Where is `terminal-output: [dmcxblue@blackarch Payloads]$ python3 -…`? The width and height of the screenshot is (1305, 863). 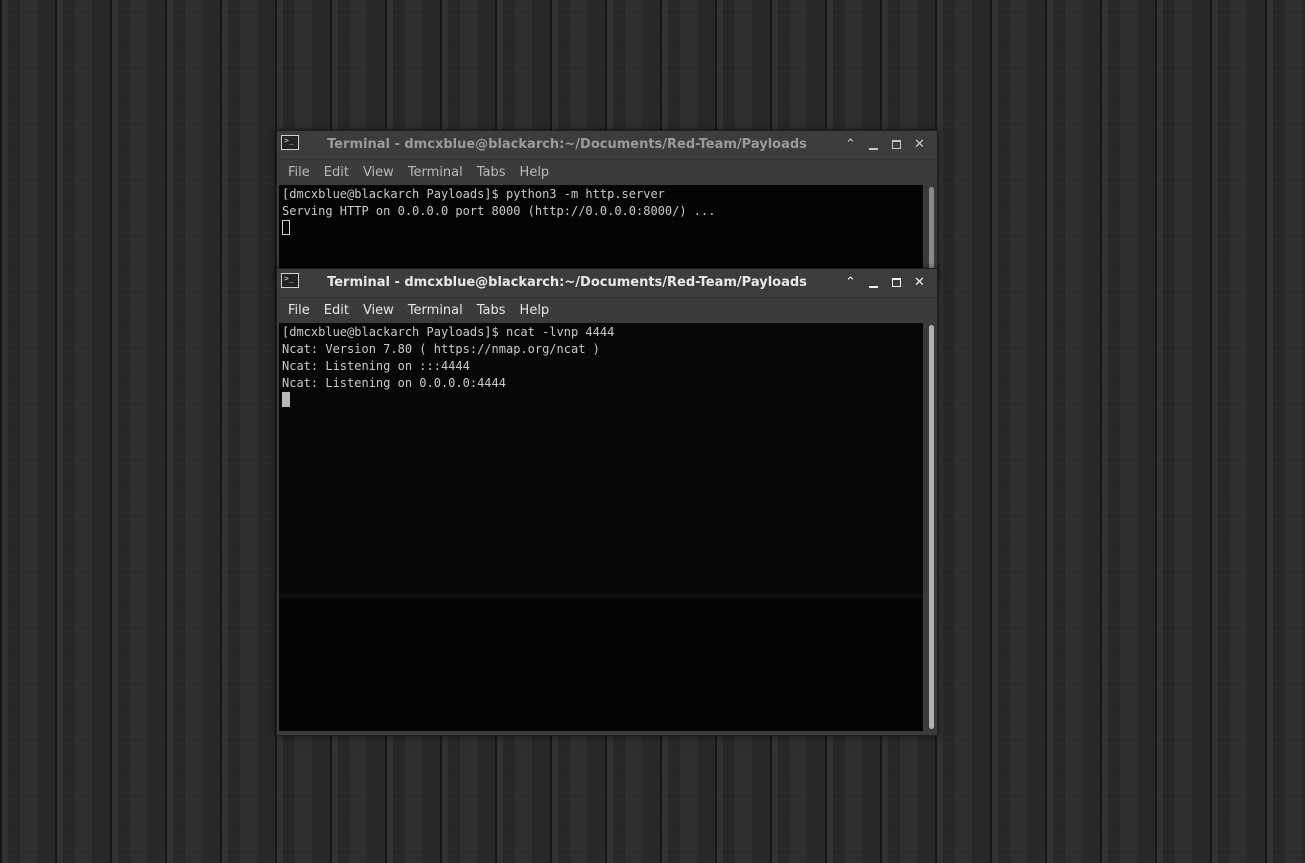 terminal-output: [dmcxblue@blackarch Payloads]$ python3 -… is located at coordinates (601, 227).